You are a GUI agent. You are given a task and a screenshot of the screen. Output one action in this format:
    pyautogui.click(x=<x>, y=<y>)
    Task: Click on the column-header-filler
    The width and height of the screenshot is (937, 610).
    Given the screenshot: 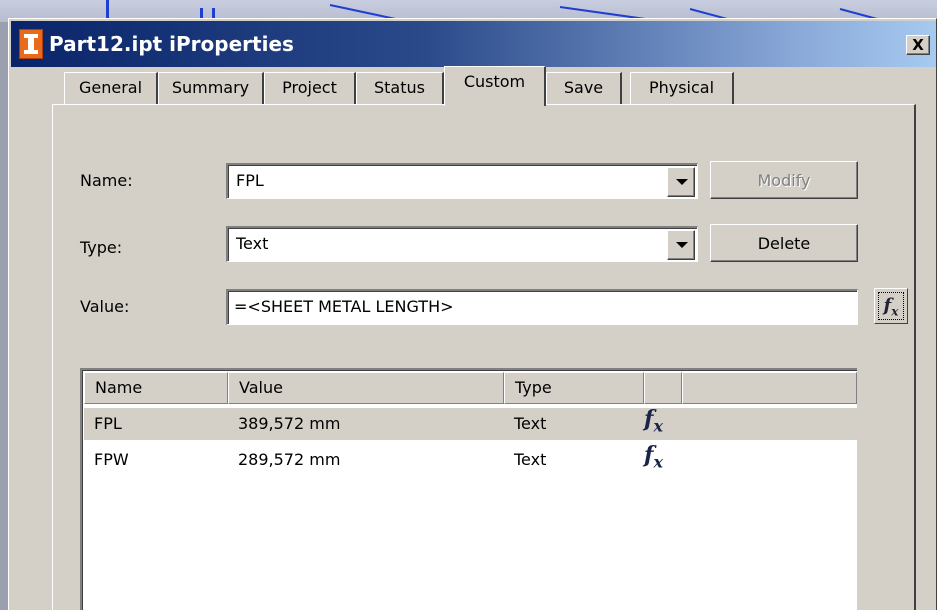 What is the action you would take?
    pyautogui.click(x=769, y=388)
    